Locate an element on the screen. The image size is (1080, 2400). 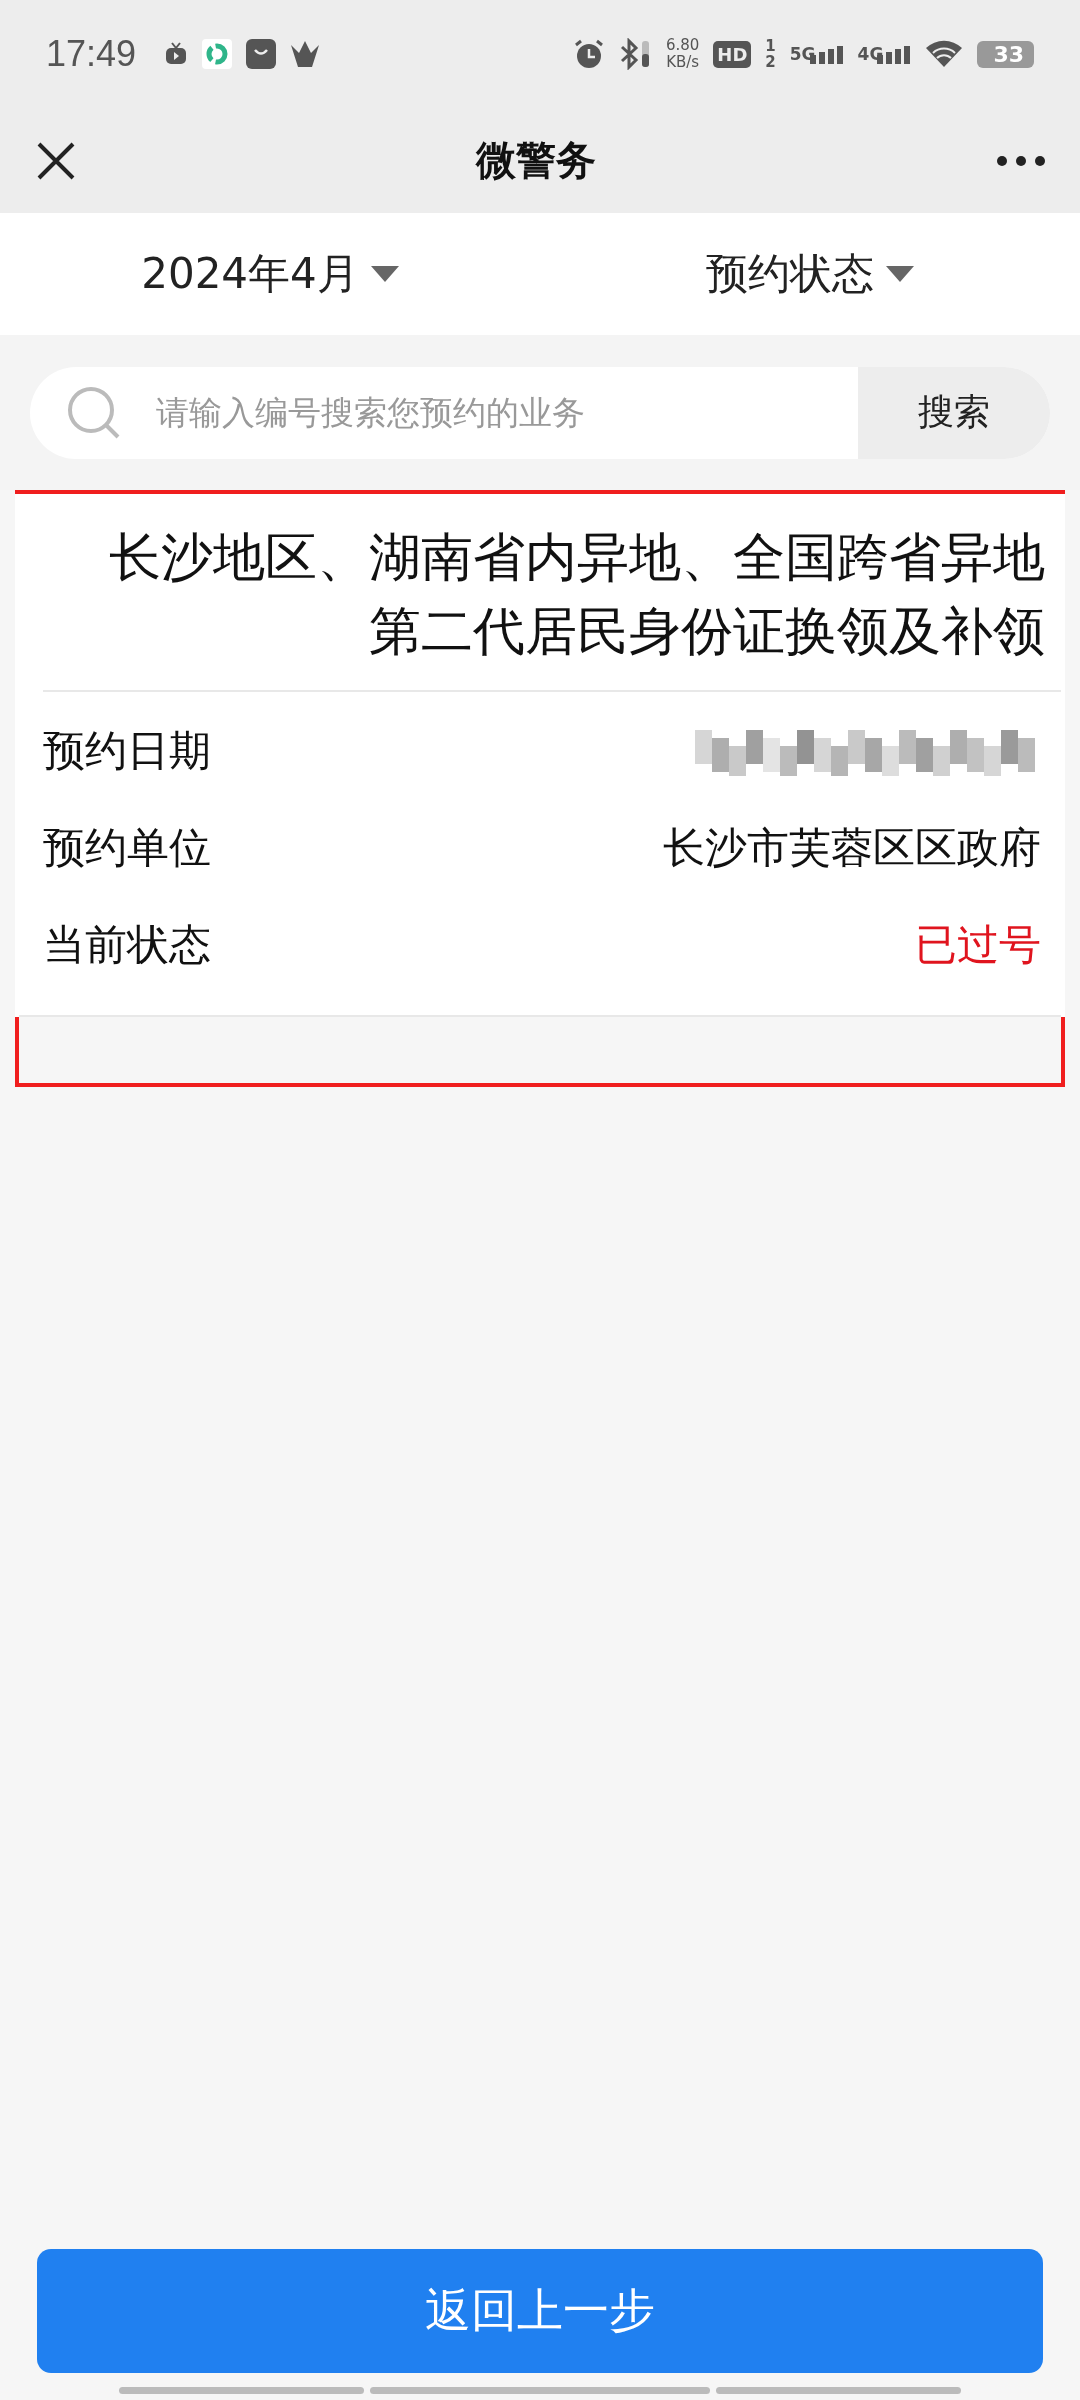
more-icon is located at coordinates (1021, 160).